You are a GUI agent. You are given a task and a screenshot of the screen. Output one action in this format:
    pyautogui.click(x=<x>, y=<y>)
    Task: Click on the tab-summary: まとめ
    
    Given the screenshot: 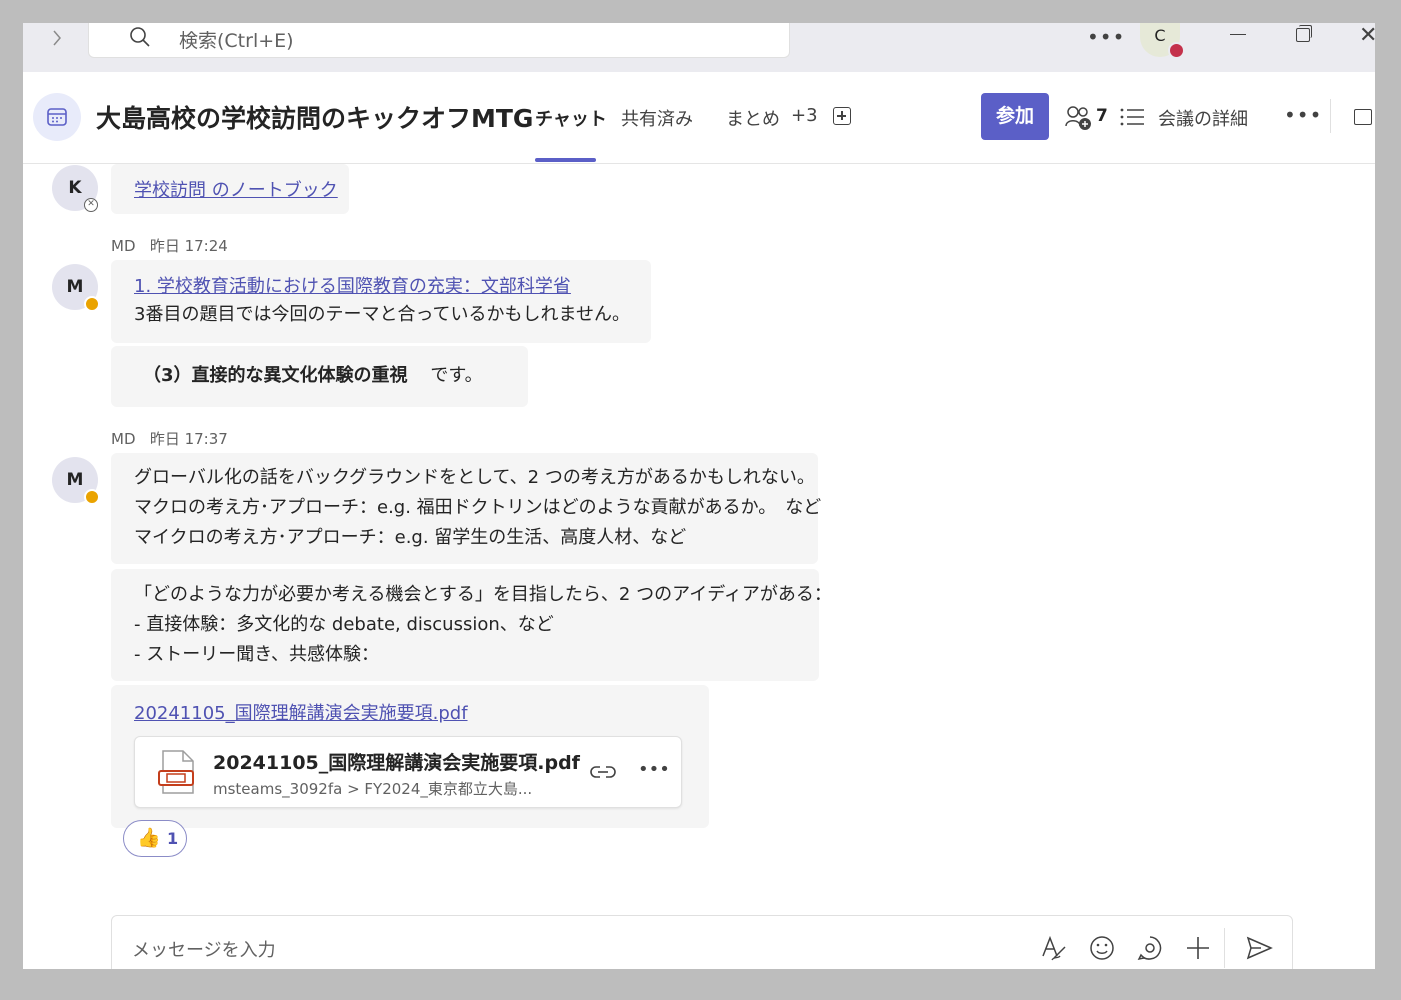 What is the action you would take?
    pyautogui.click(x=753, y=118)
    